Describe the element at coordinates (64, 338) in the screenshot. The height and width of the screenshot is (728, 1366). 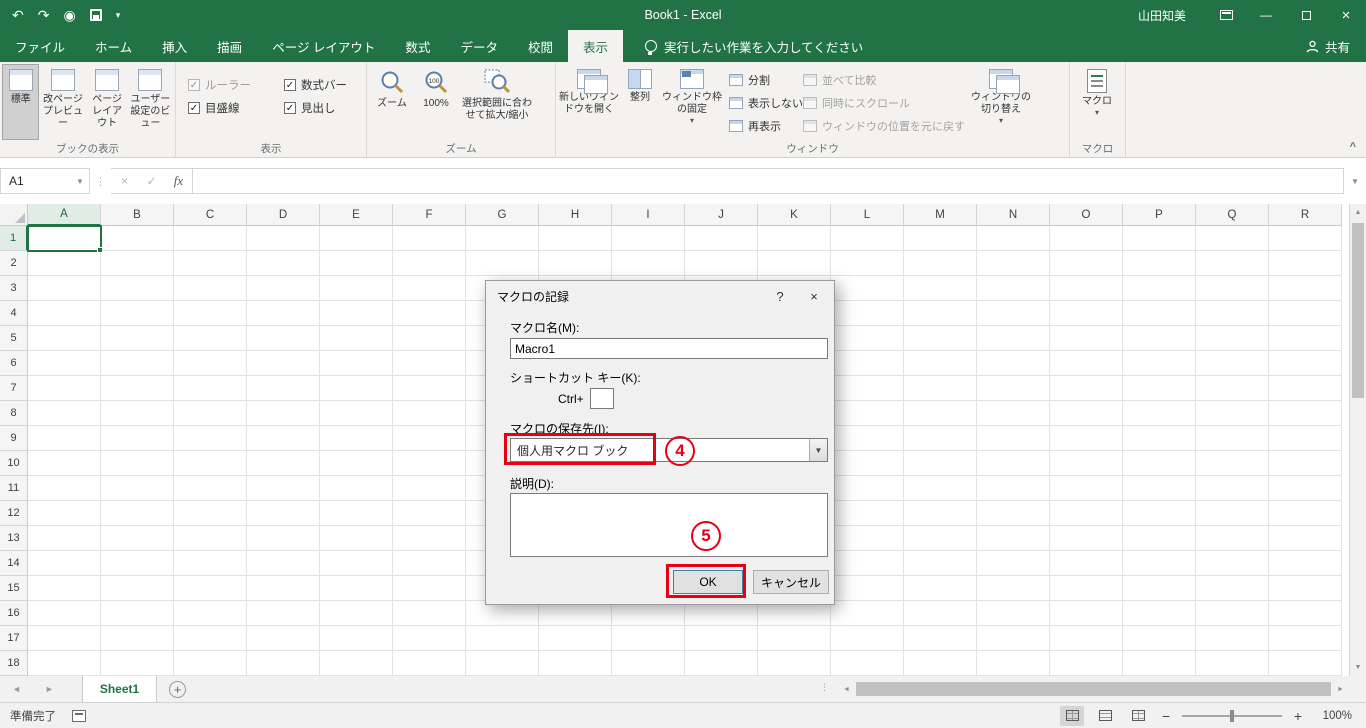
I see `cell-A5` at that location.